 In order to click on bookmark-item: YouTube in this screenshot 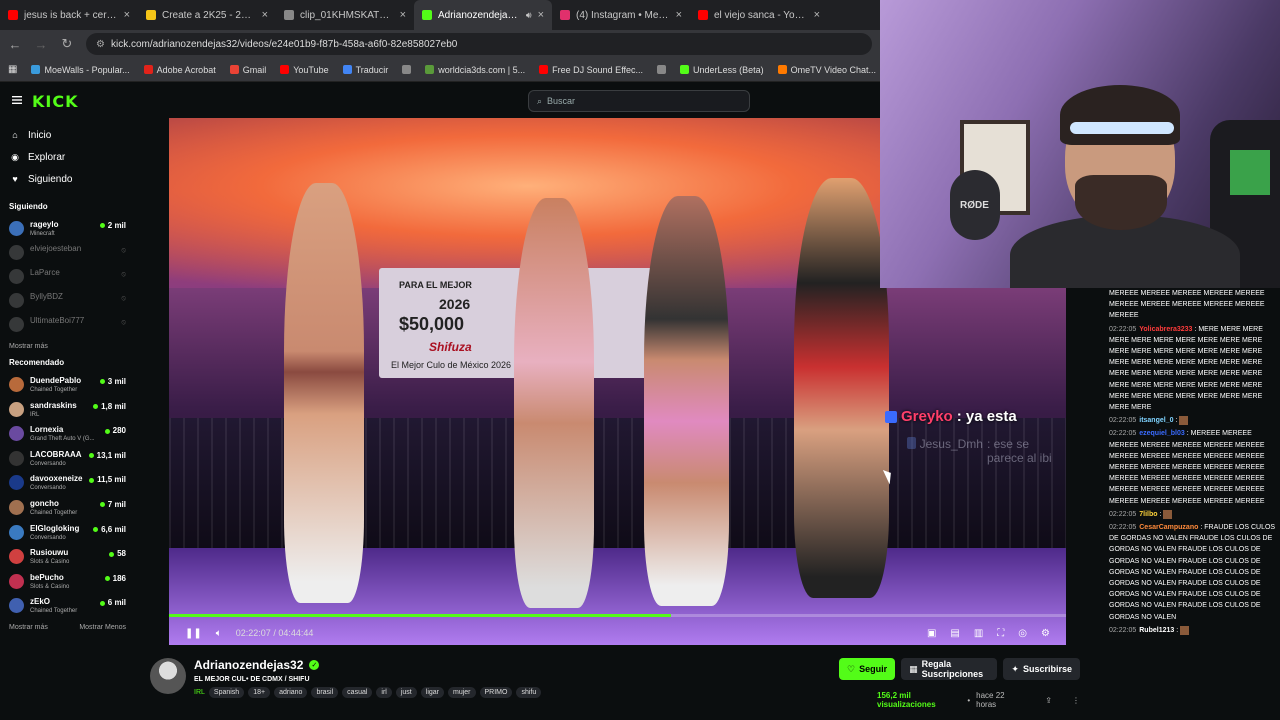, I will do `click(304, 70)`.